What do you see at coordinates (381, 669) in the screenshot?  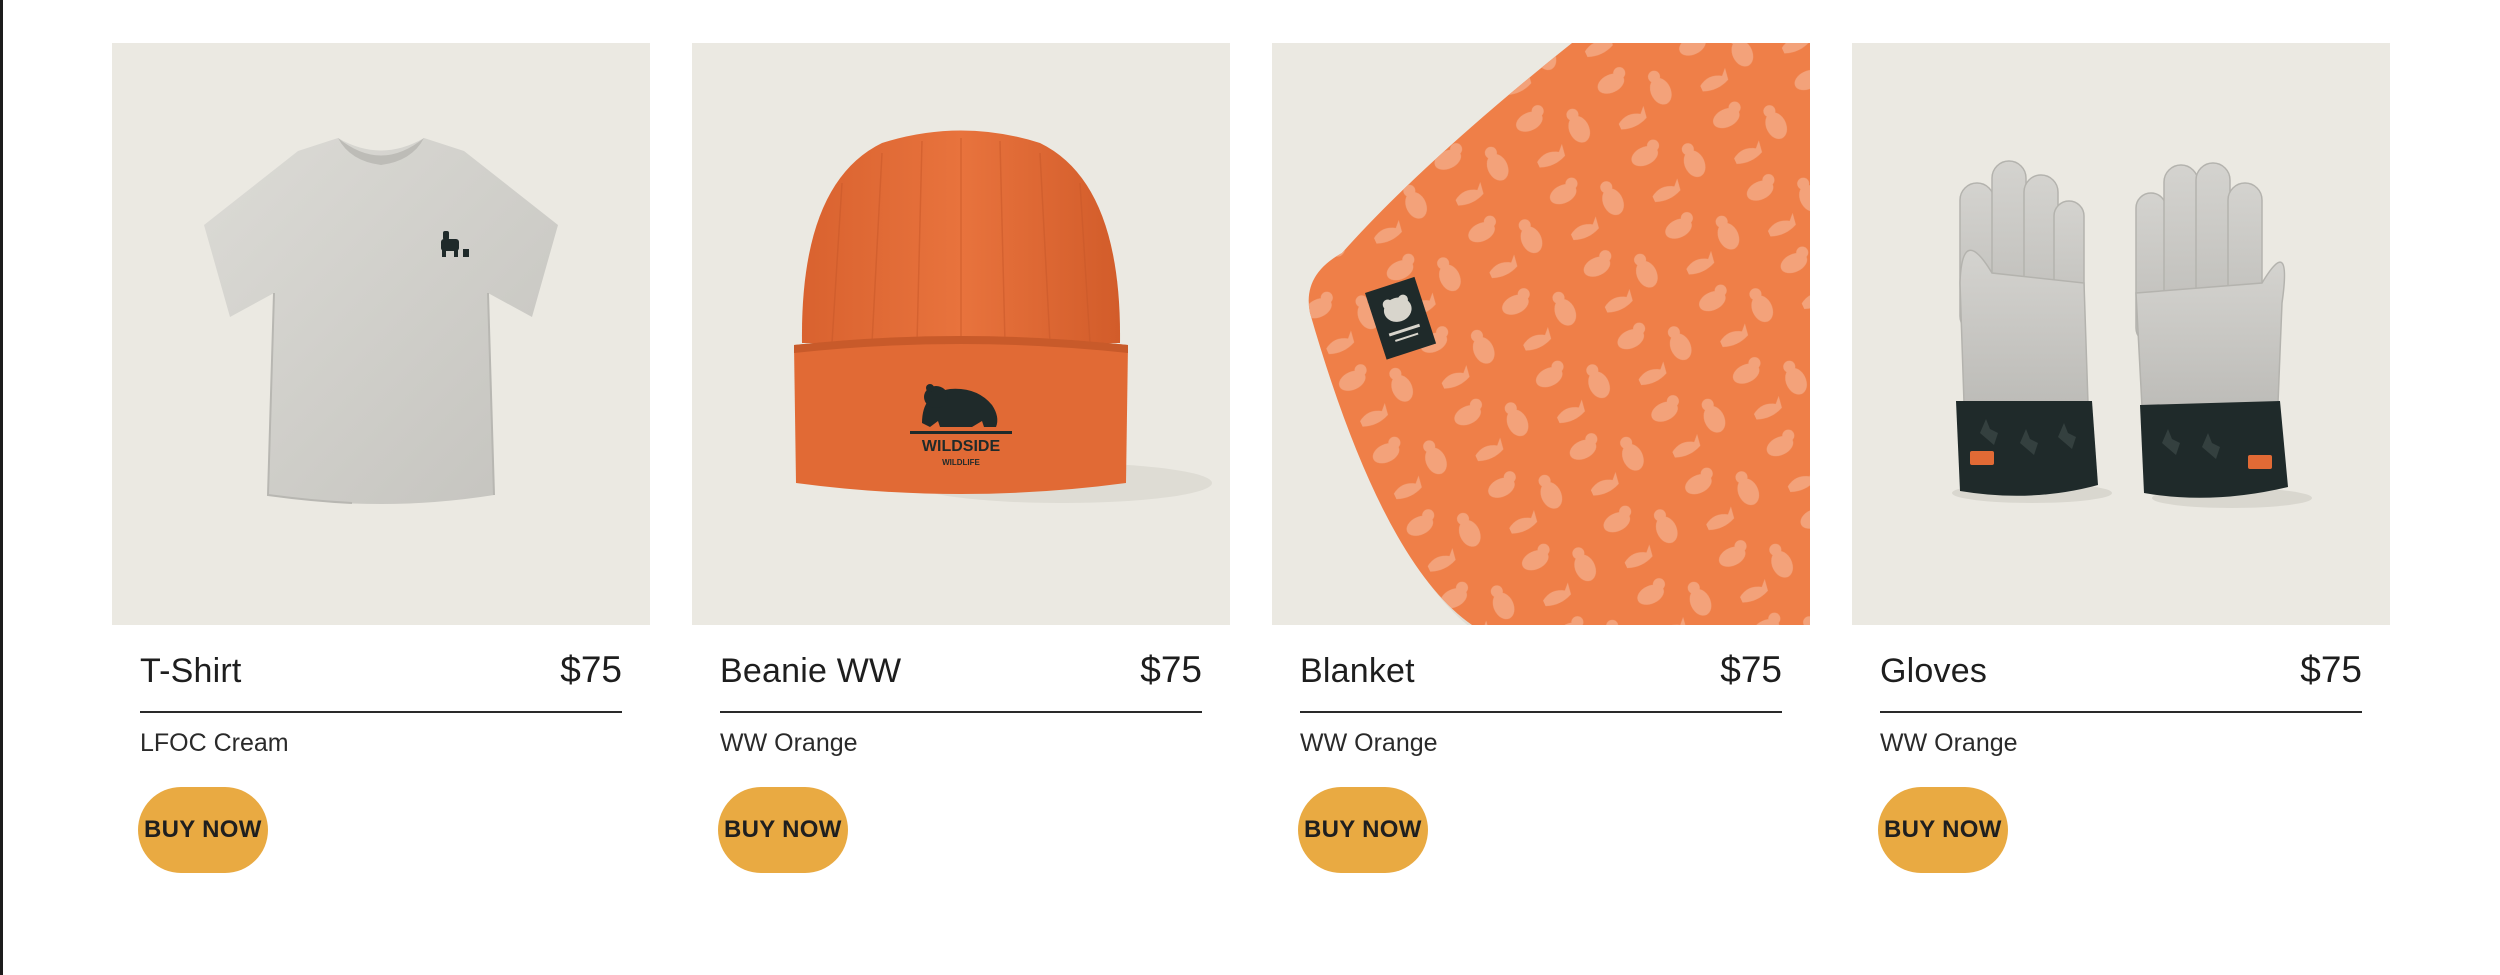 I see `product-title-row: T-Shirt $75` at bounding box center [381, 669].